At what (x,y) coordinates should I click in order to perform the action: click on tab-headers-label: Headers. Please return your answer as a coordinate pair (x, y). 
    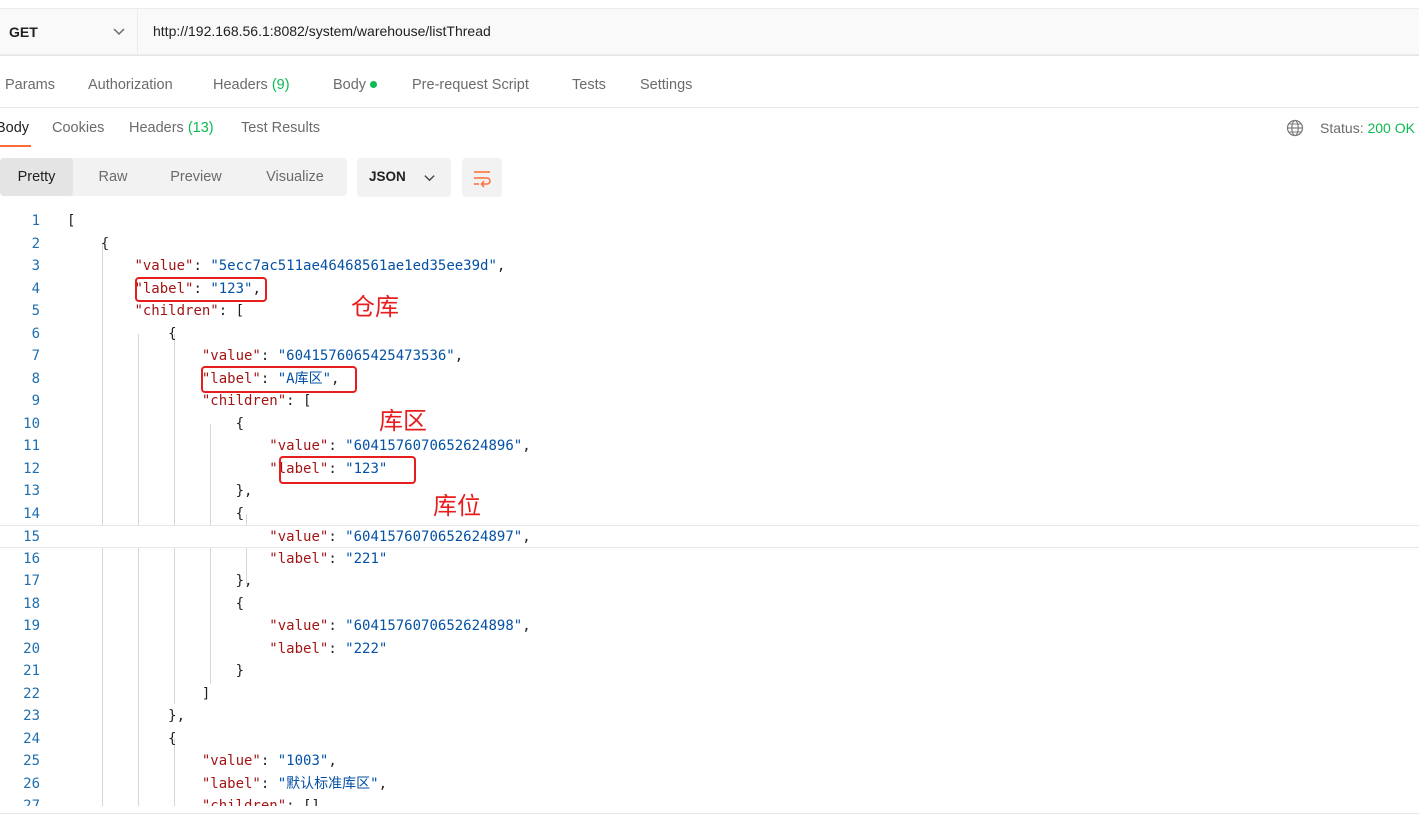
    Looking at the image, I should click on (240, 85).